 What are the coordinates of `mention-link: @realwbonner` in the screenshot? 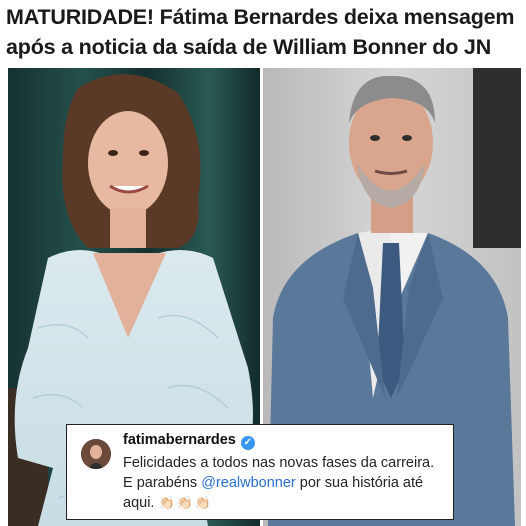 It's located at (248, 483).